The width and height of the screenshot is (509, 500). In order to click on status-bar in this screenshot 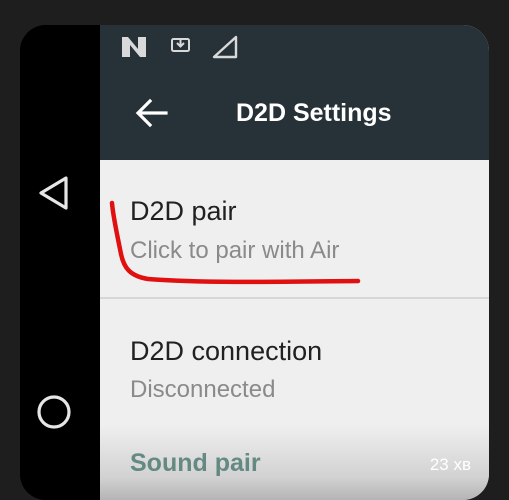, I will do `click(294, 45)`.